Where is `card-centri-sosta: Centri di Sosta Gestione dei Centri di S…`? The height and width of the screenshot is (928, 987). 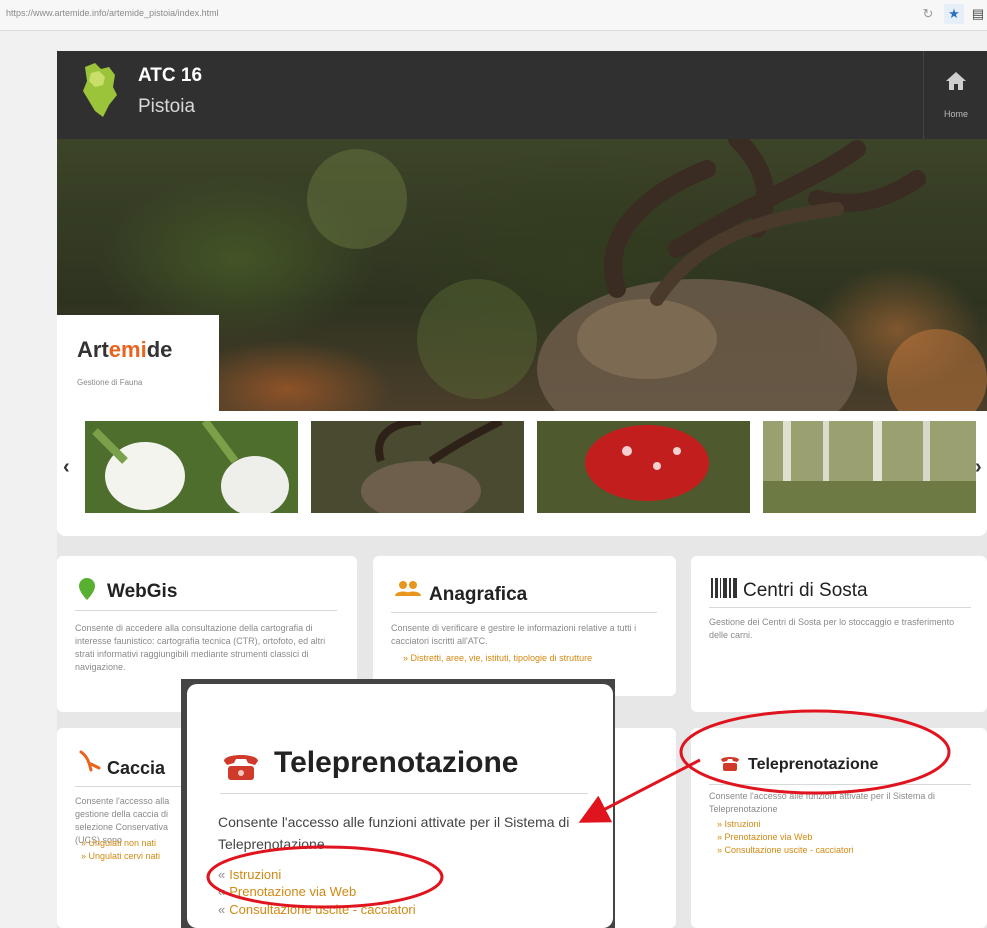 card-centri-sosta: Centri di Sosta Gestione dei Centri di S… is located at coordinates (839, 634).